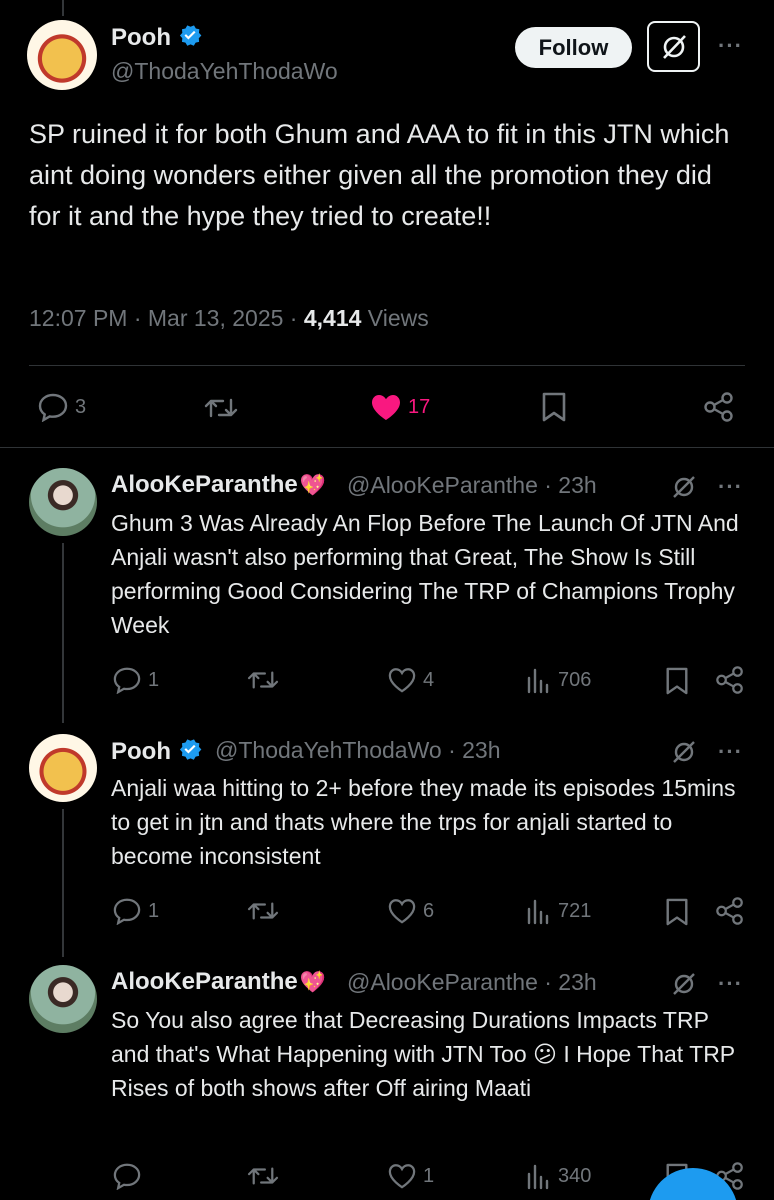 The height and width of the screenshot is (1200, 774). What do you see at coordinates (558, 911) in the screenshot?
I see `views-button: 721` at bounding box center [558, 911].